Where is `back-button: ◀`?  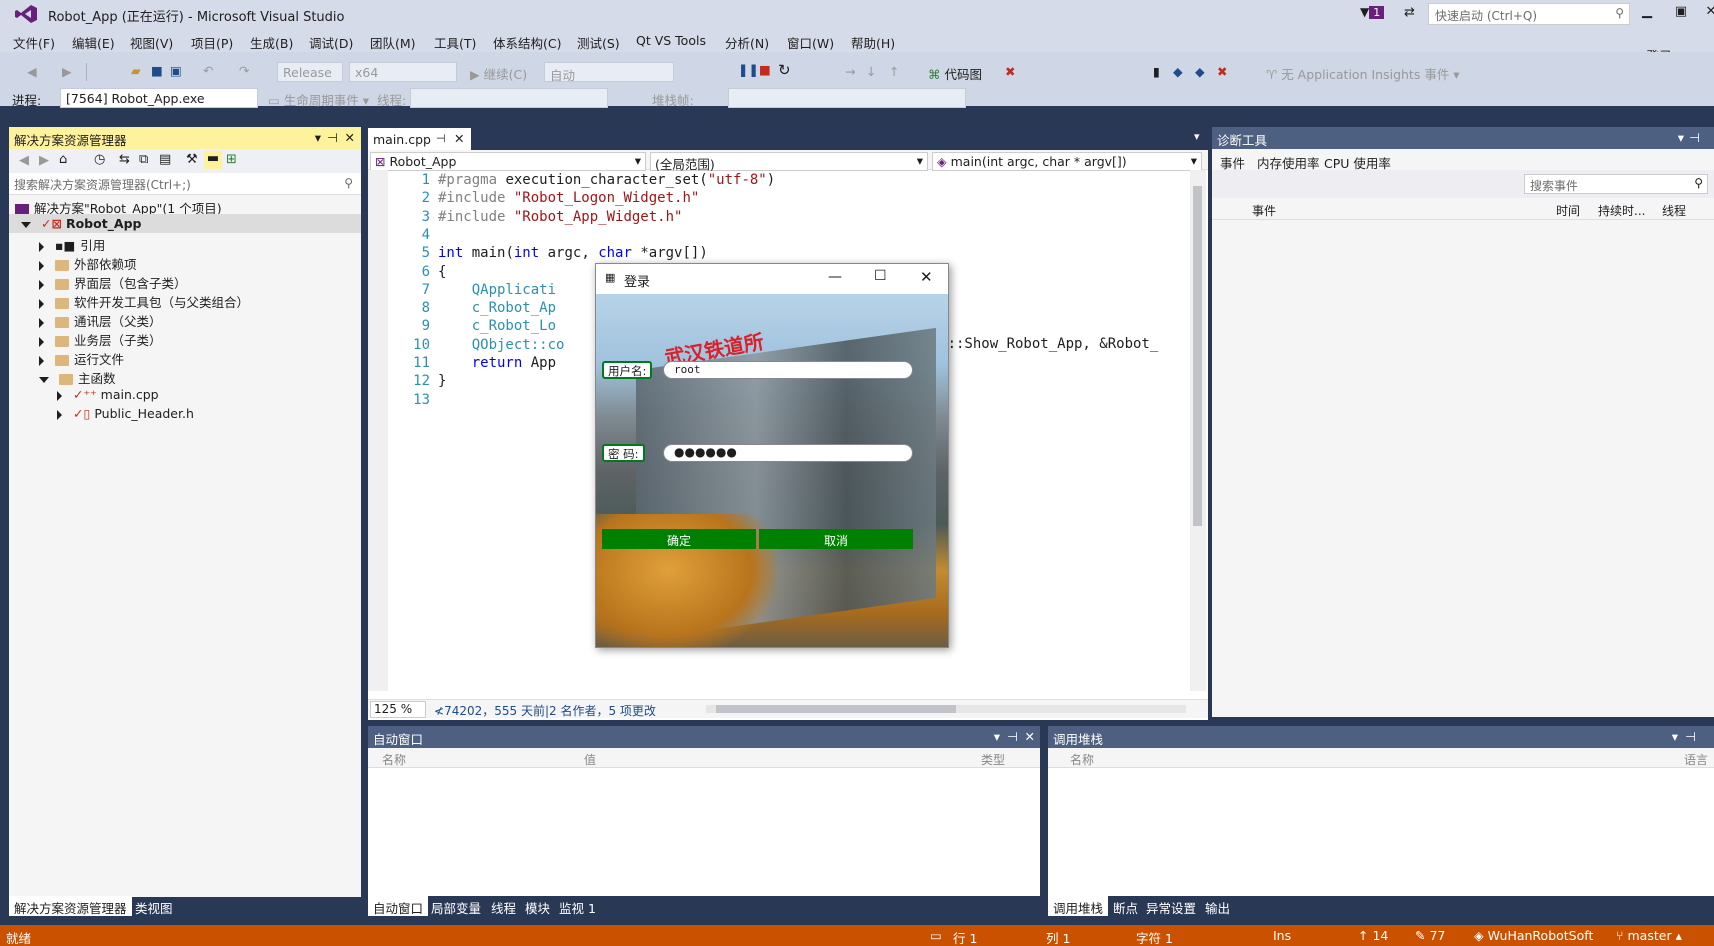
back-button: ◀ is located at coordinates (32, 71).